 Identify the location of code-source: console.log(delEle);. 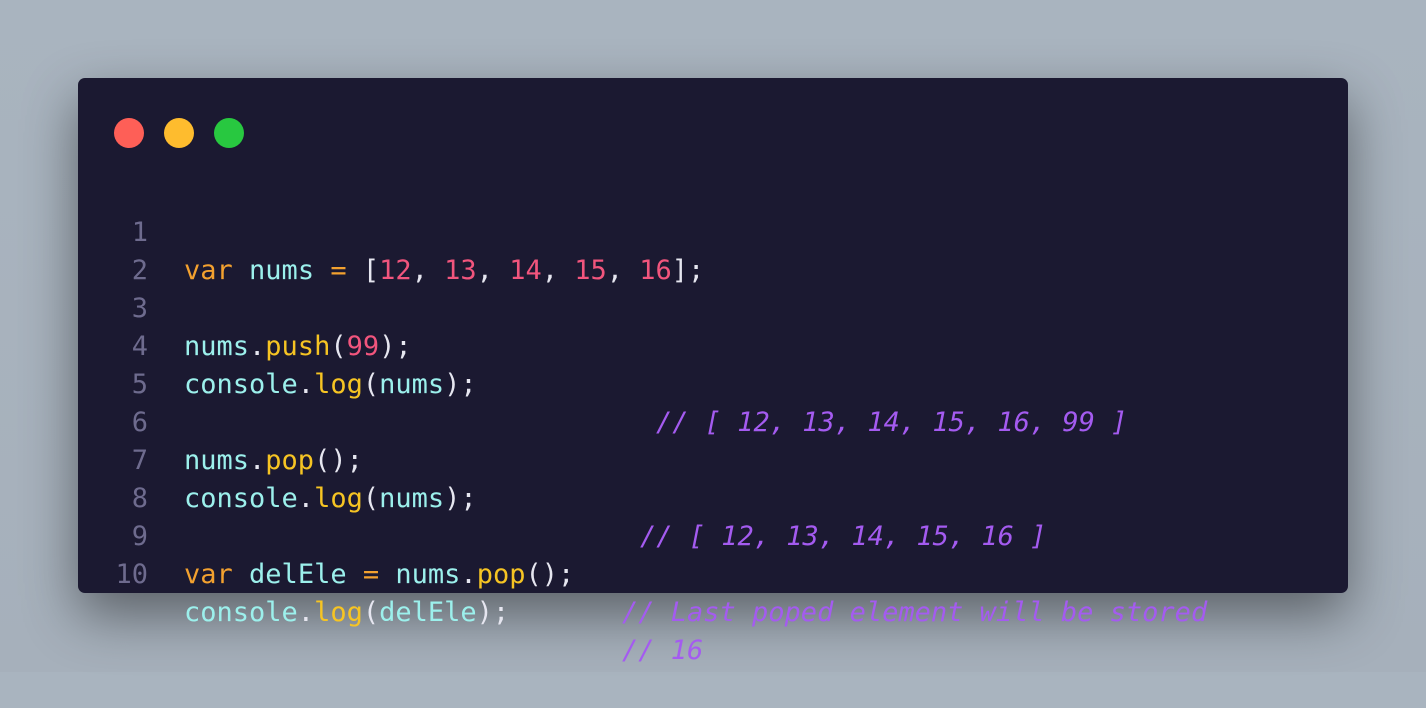
(346, 613).